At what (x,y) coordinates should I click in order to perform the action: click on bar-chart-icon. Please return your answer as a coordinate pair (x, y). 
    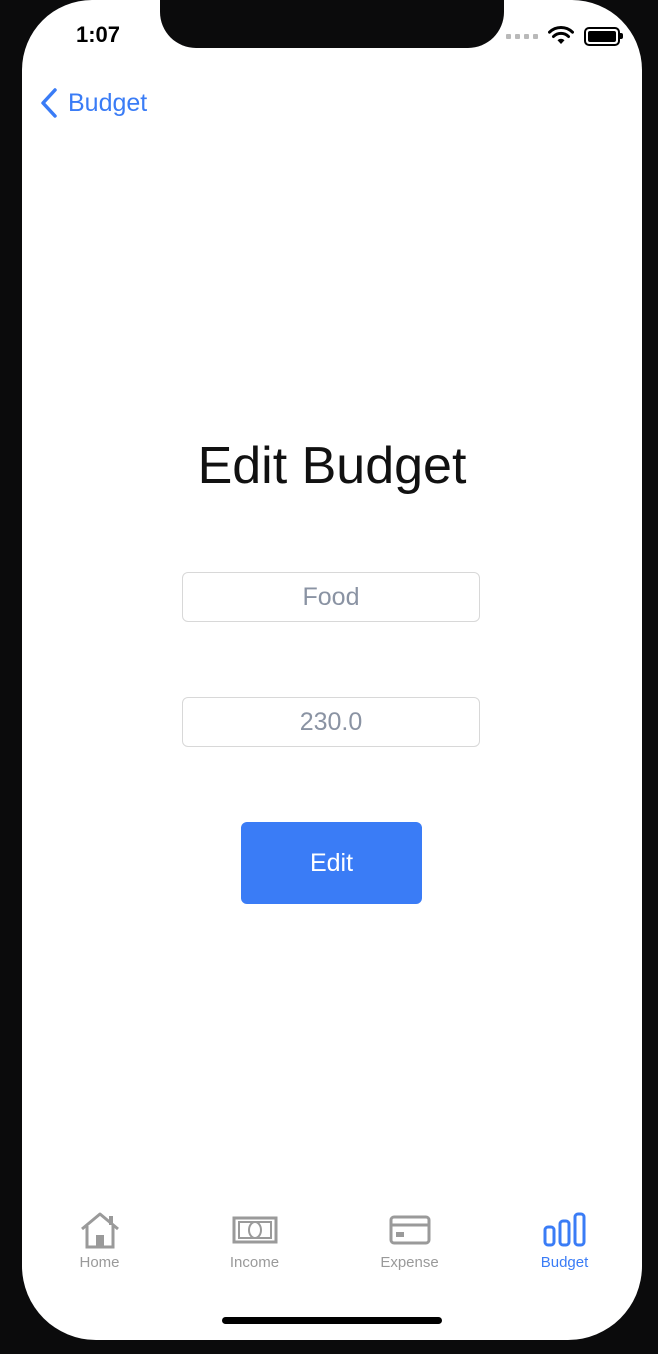
    Looking at the image, I should click on (564, 1229).